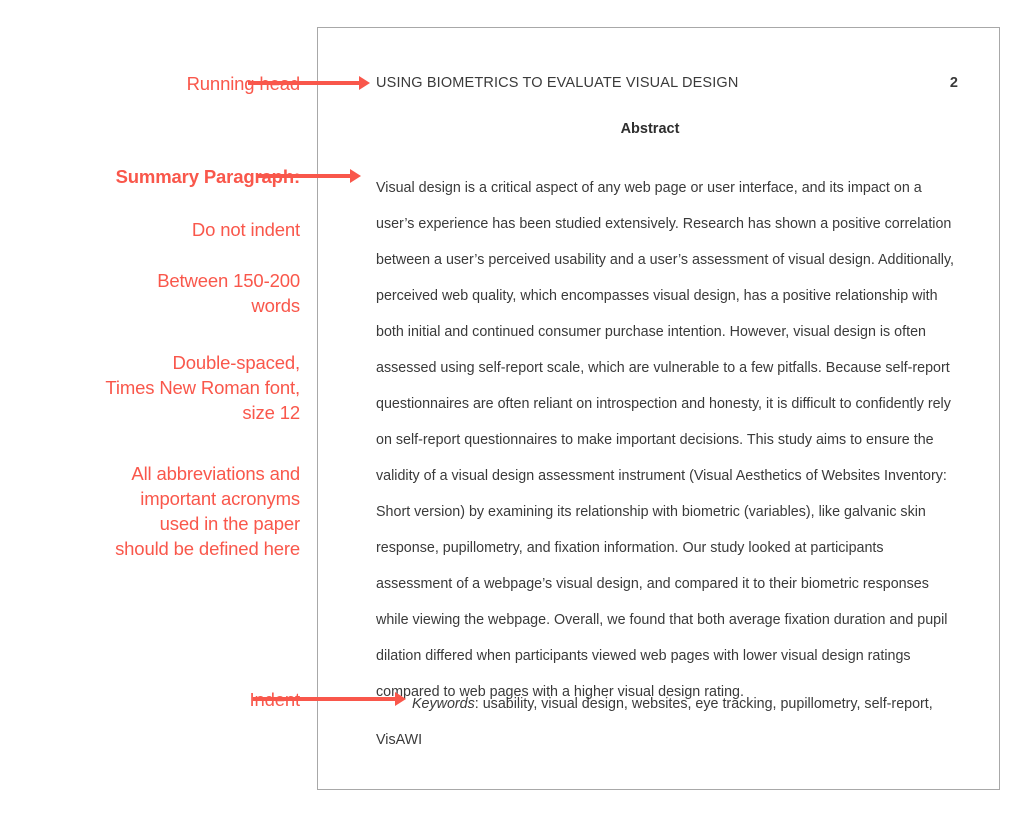 This screenshot has height=825, width=1024. I want to click on annotation-word-count: Between 150-200 words, so click(228, 293).